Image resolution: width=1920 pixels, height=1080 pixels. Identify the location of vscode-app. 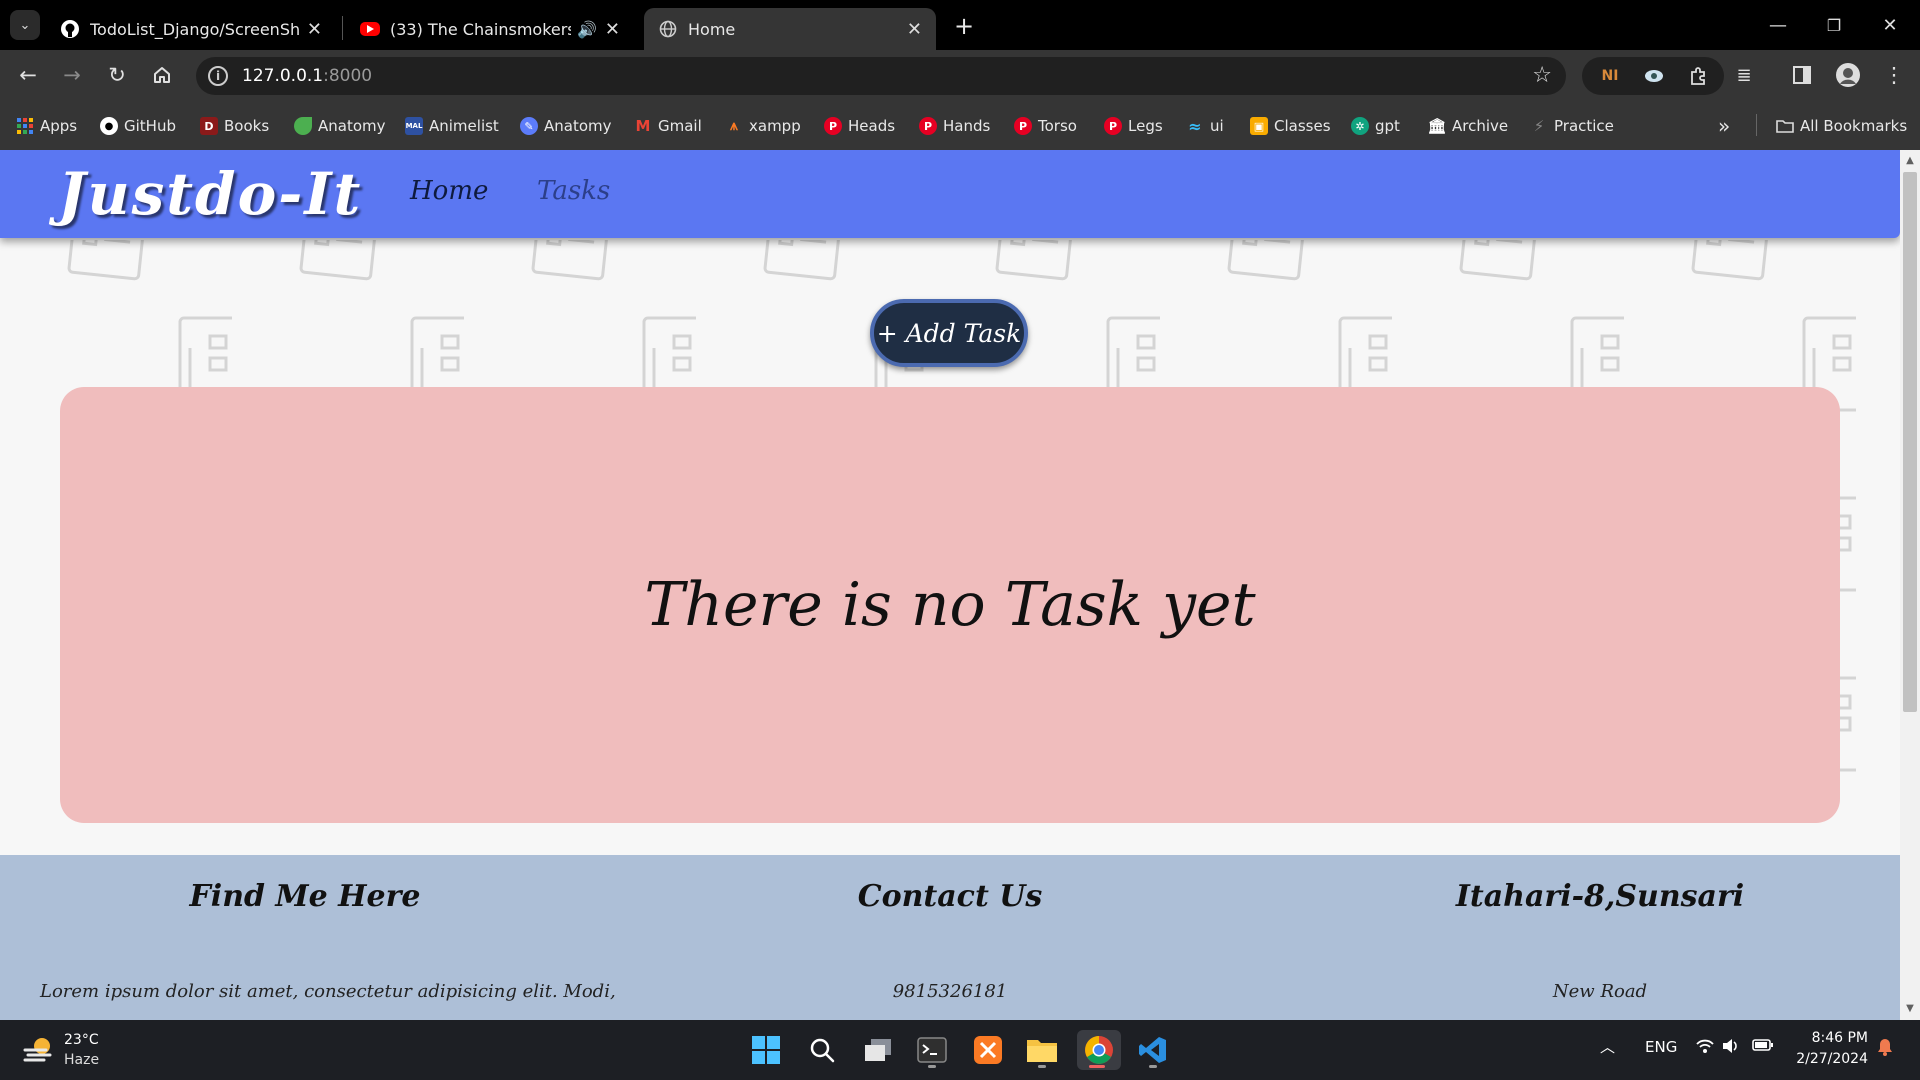
(1153, 1050).